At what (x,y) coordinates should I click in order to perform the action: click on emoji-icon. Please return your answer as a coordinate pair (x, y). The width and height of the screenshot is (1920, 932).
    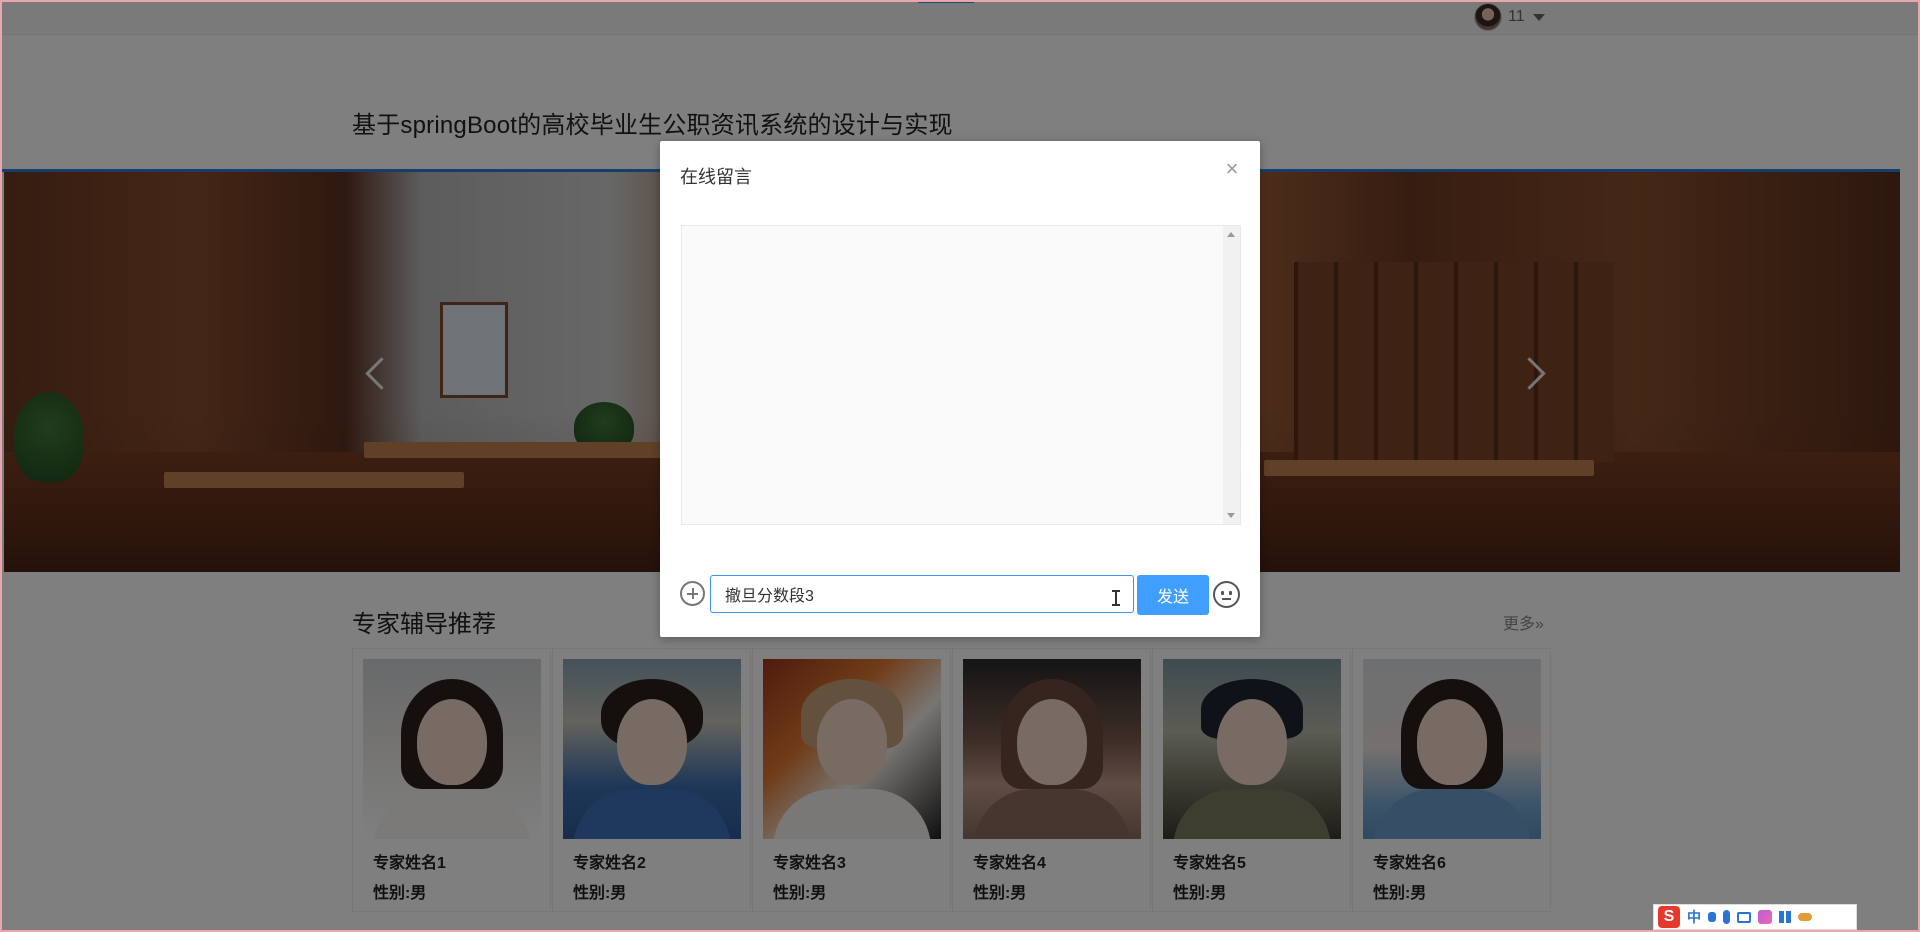
    Looking at the image, I should click on (1226, 594).